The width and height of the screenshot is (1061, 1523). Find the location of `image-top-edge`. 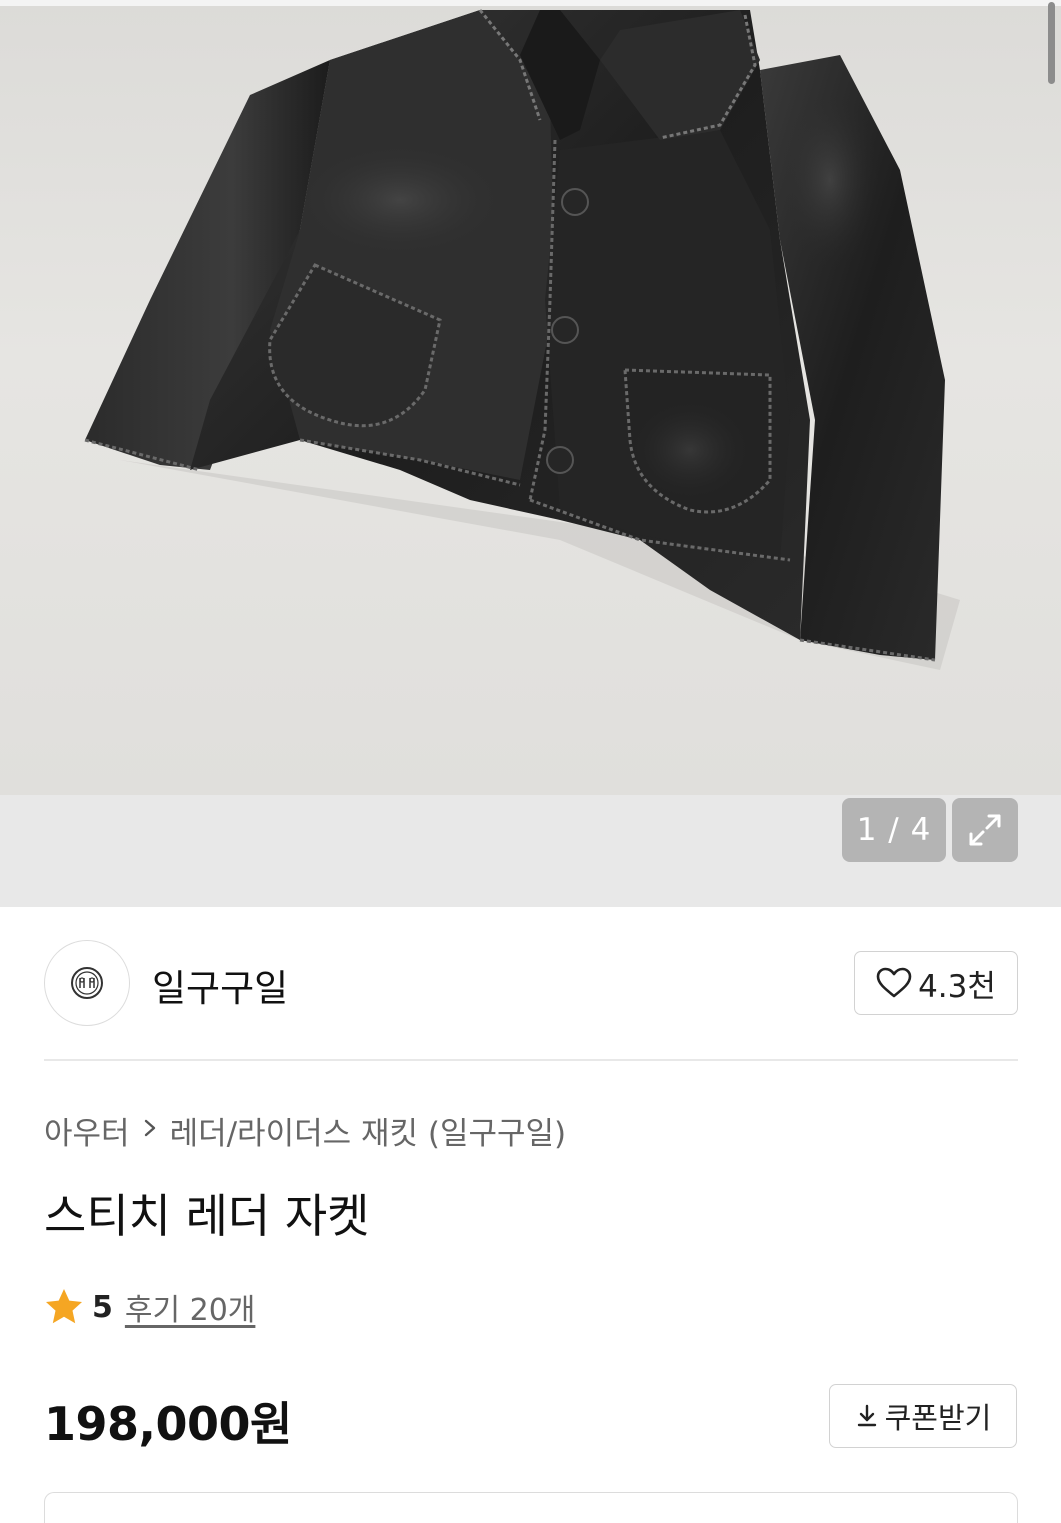

image-top-edge is located at coordinates (530, 3).